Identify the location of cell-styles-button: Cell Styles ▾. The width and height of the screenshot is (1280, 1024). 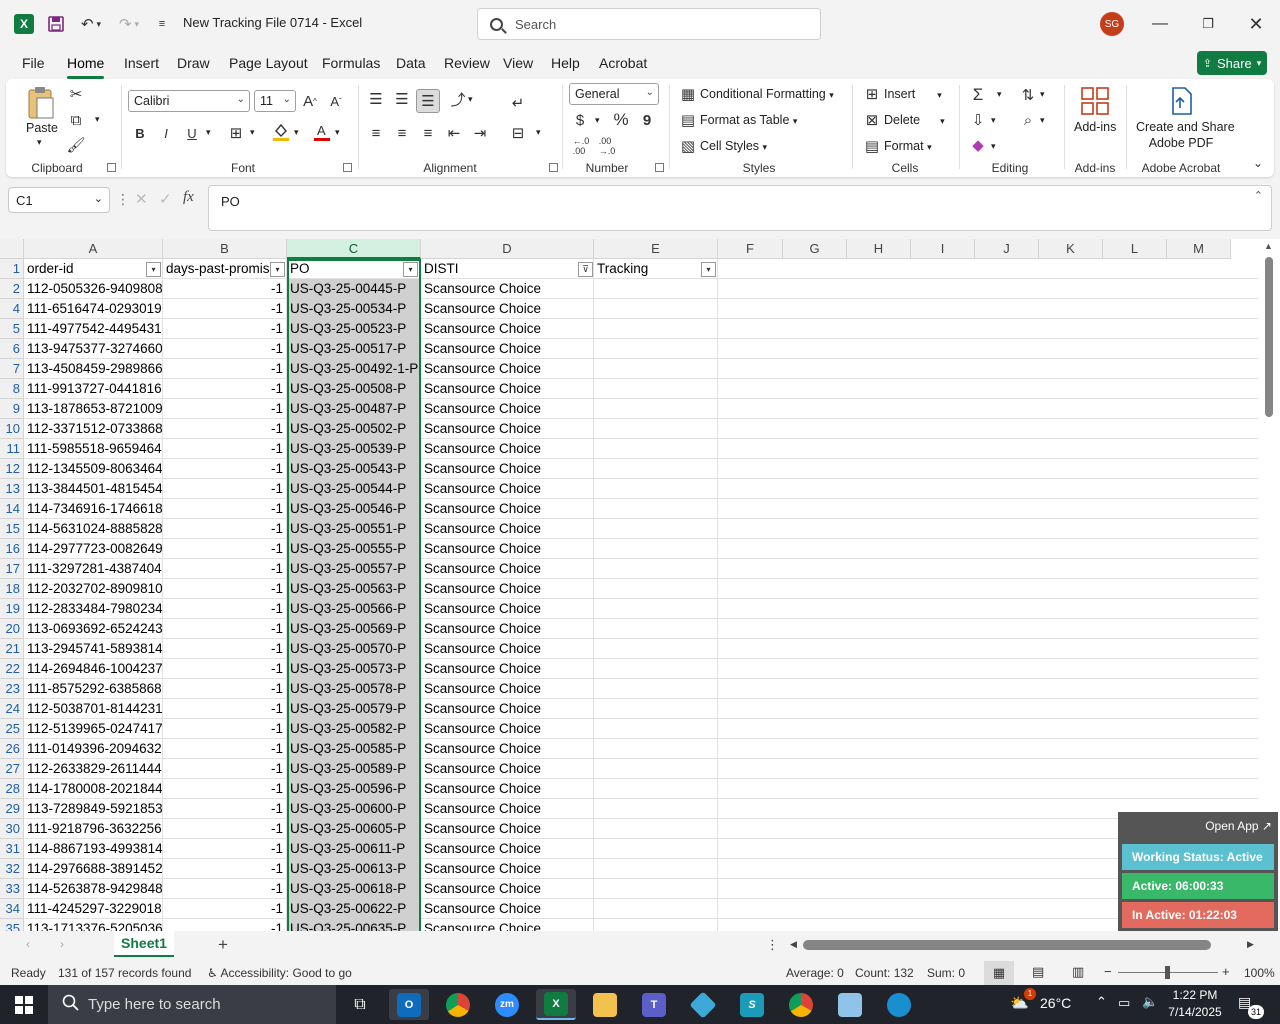
(733, 146).